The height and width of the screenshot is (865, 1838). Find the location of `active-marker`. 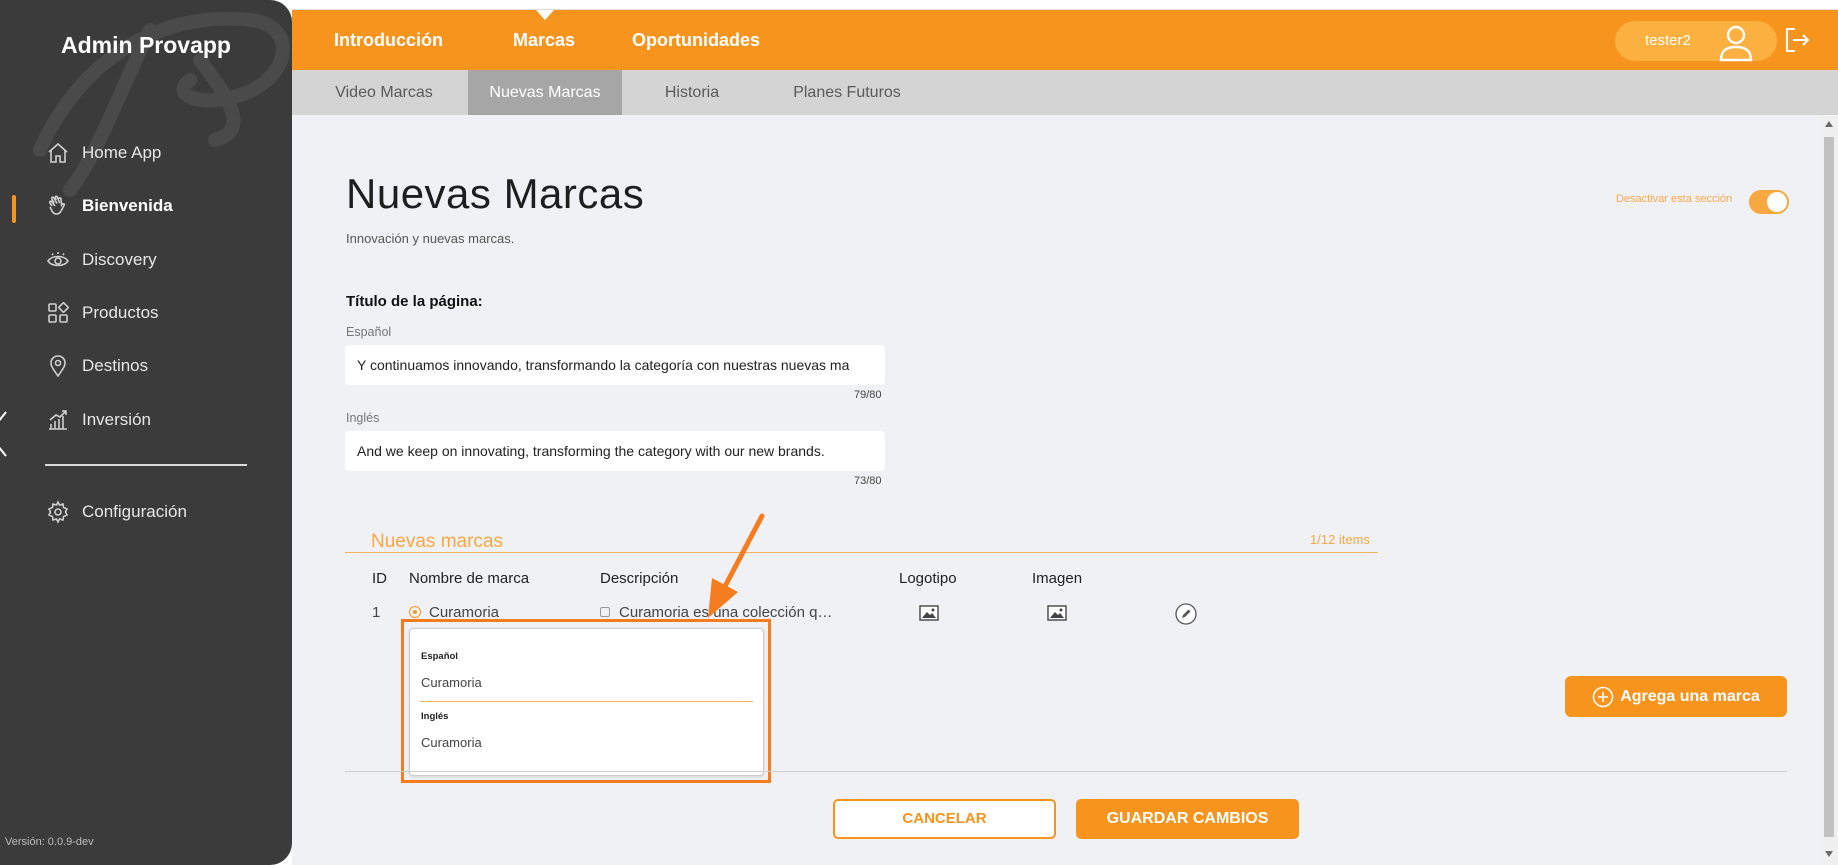

active-marker is located at coordinates (14, 209).